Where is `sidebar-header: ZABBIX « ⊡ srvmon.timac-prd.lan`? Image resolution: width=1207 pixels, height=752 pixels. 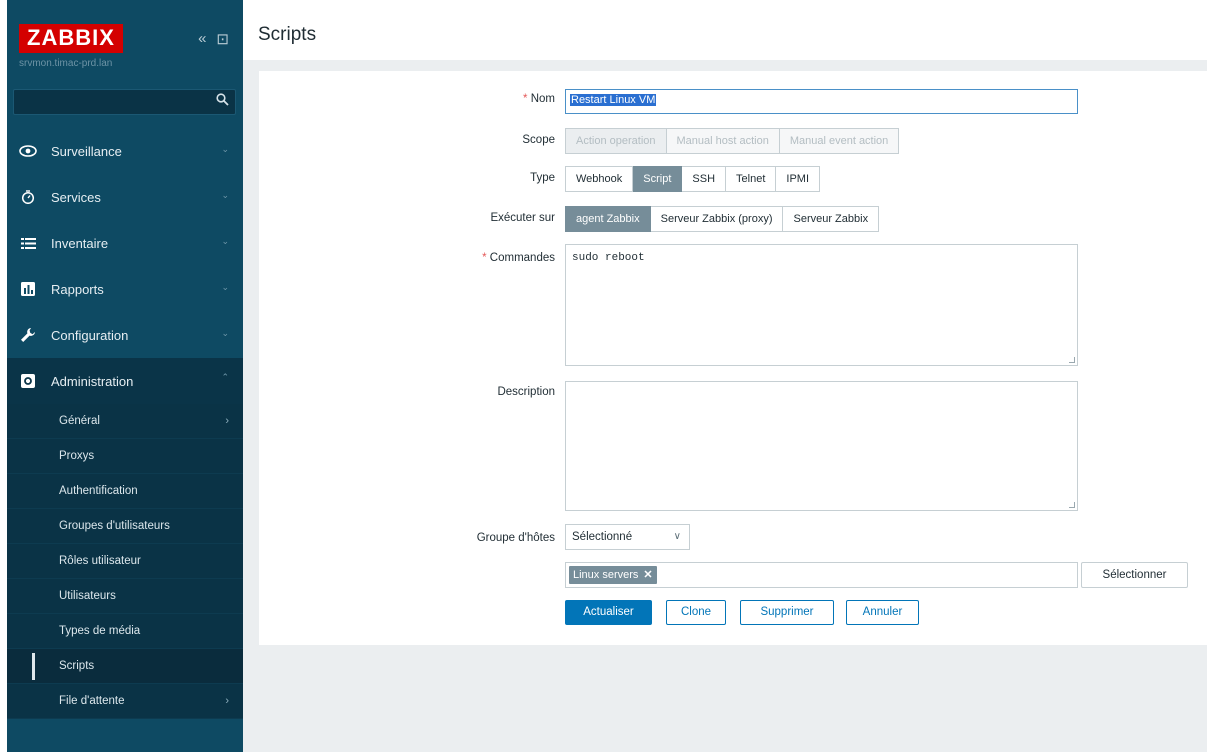
sidebar-header: ZABBIX « ⊡ srvmon.timac-prd.lan is located at coordinates (125, 49).